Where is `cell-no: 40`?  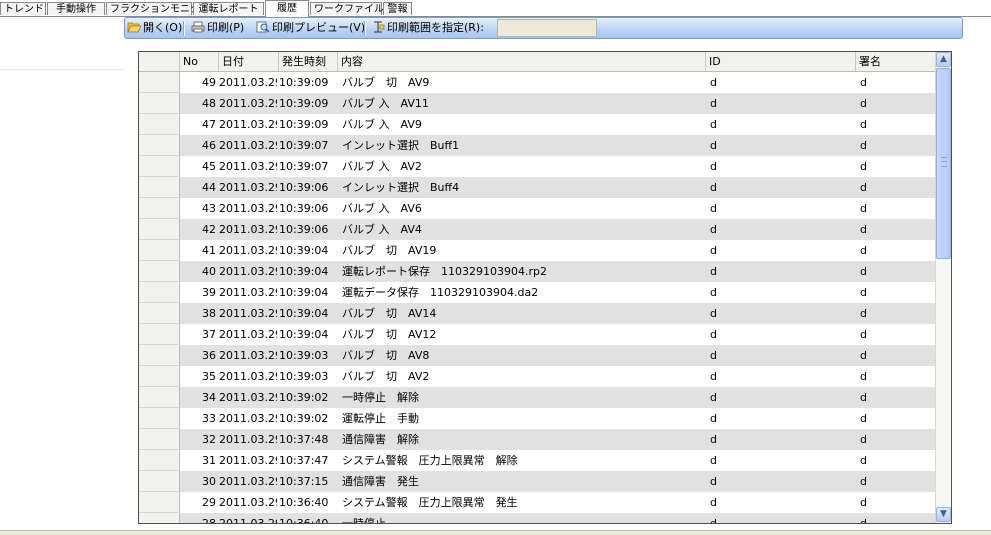 cell-no: 40 is located at coordinates (209, 271).